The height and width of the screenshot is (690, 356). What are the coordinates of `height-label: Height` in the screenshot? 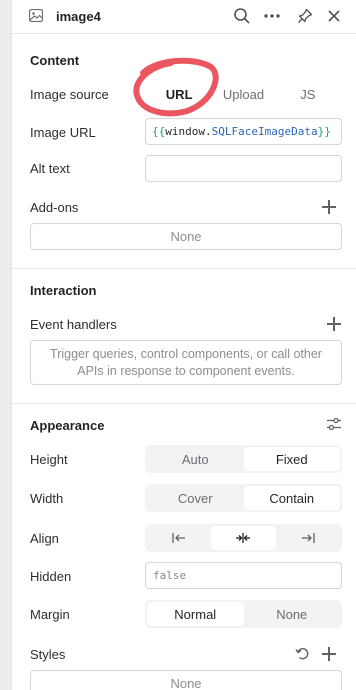 It's located at (49, 459).